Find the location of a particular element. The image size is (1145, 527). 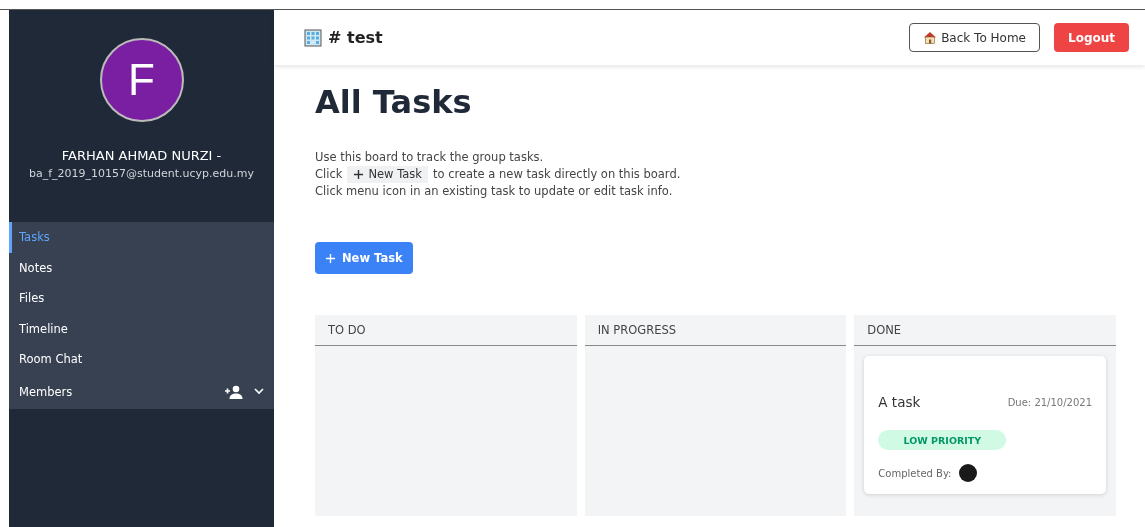

sidebar-item: Room Chat is located at coordinates (141, 359).